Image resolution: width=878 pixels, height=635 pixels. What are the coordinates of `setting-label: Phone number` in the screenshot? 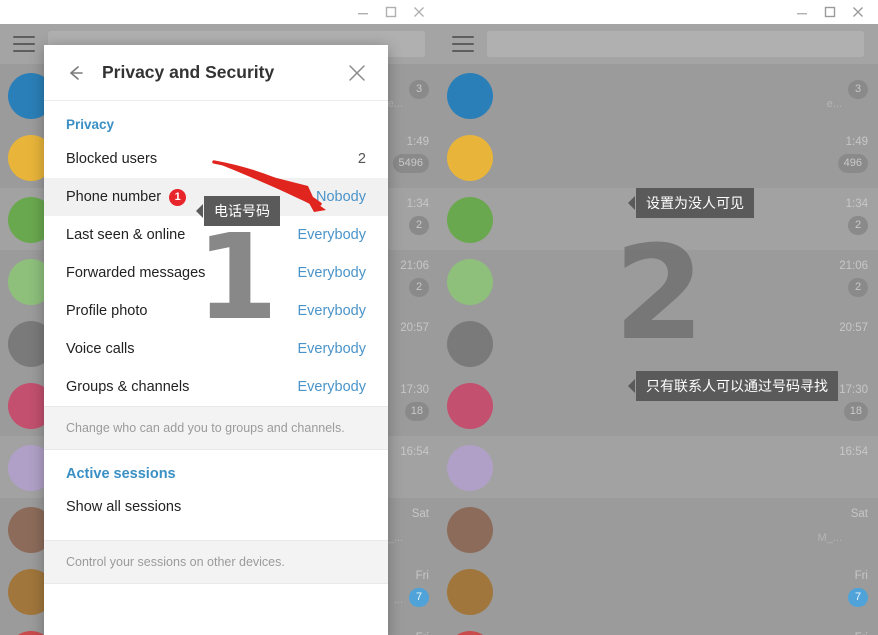 It's located at (114, 197).